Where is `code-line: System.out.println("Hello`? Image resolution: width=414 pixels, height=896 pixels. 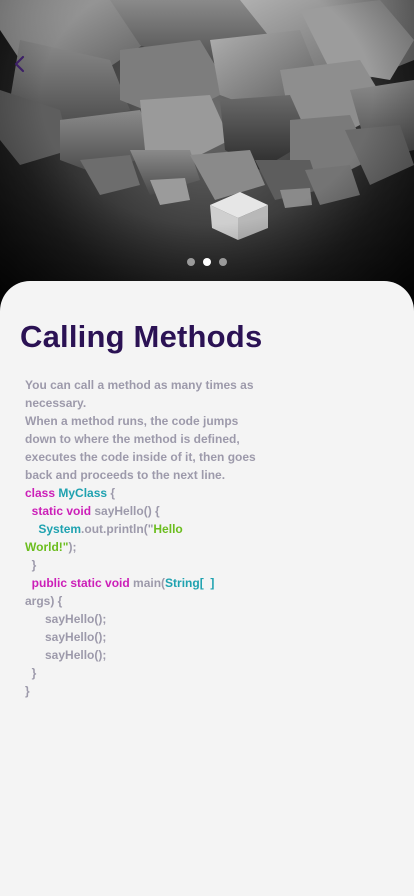
code-line: System.out.println("Hello is located at coordinates (150, 529).